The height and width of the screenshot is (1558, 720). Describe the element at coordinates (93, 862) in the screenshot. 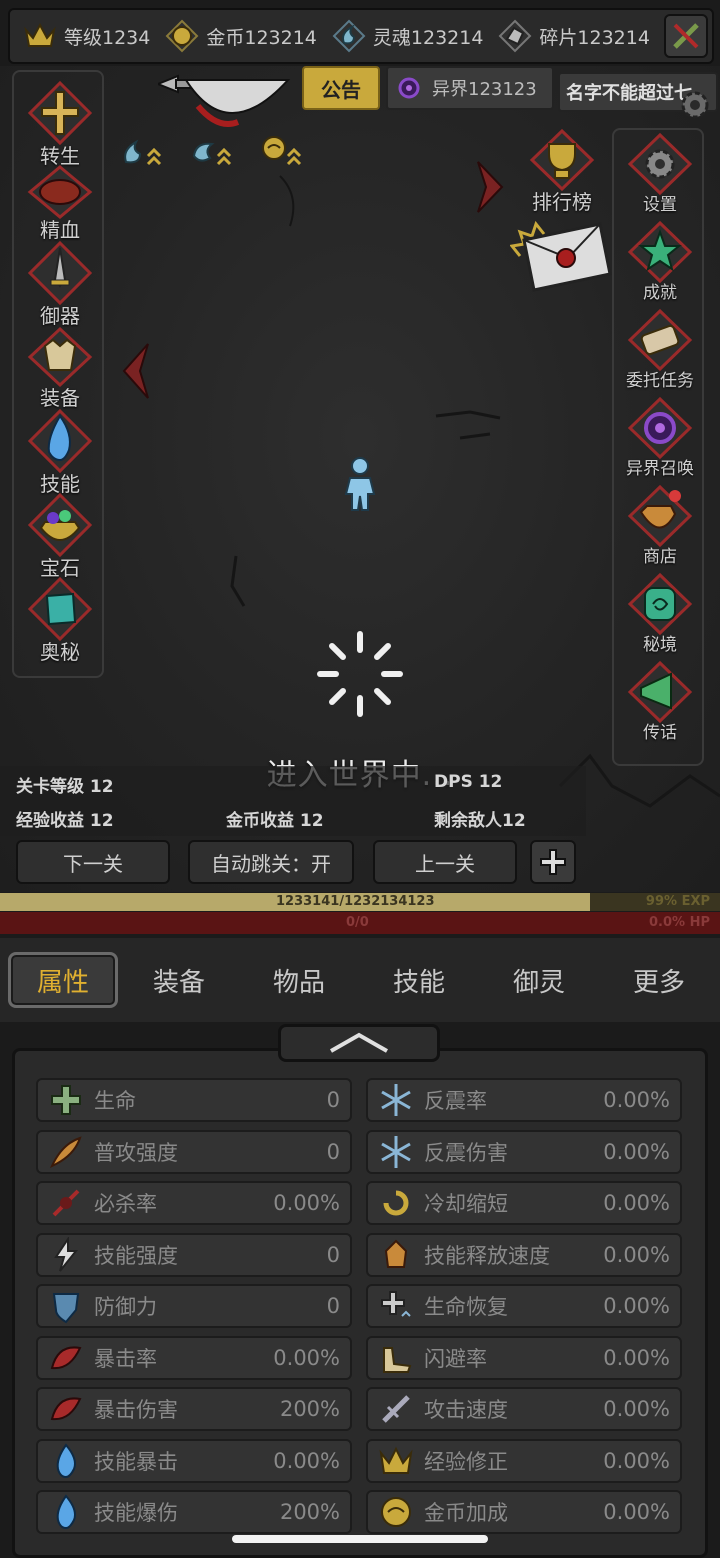

I see `next-stage-button: 下一关` at that location.